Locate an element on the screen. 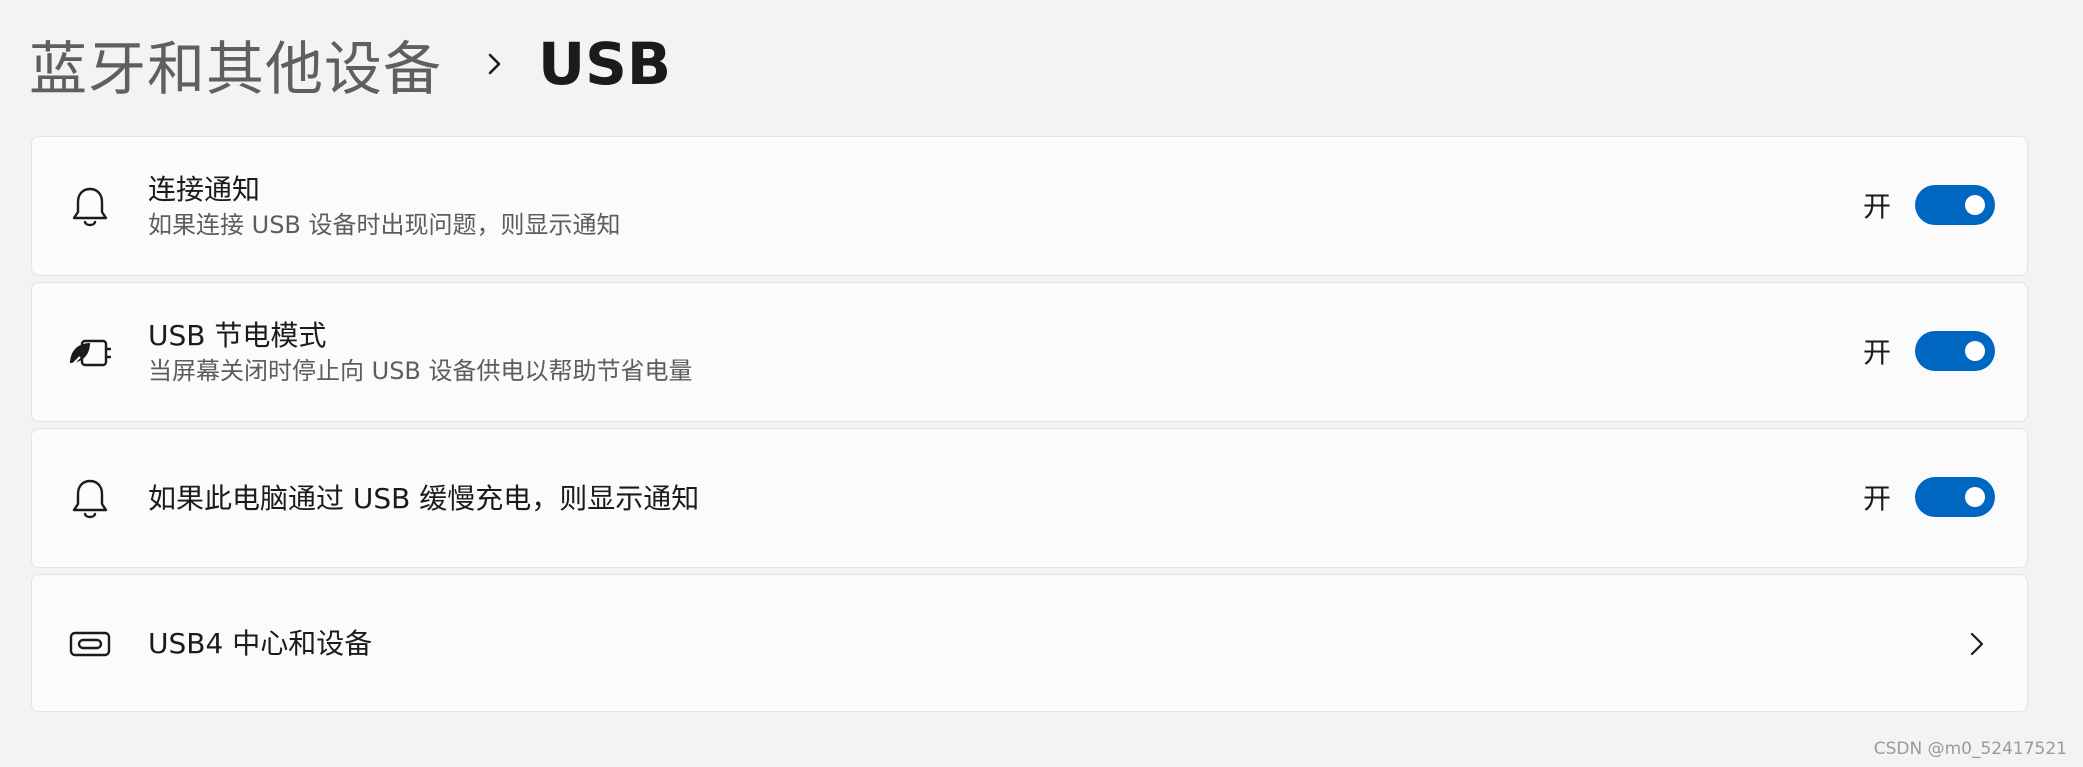  watermark: CSDN @m0_52417521 is located at coordinates (1970, 749).